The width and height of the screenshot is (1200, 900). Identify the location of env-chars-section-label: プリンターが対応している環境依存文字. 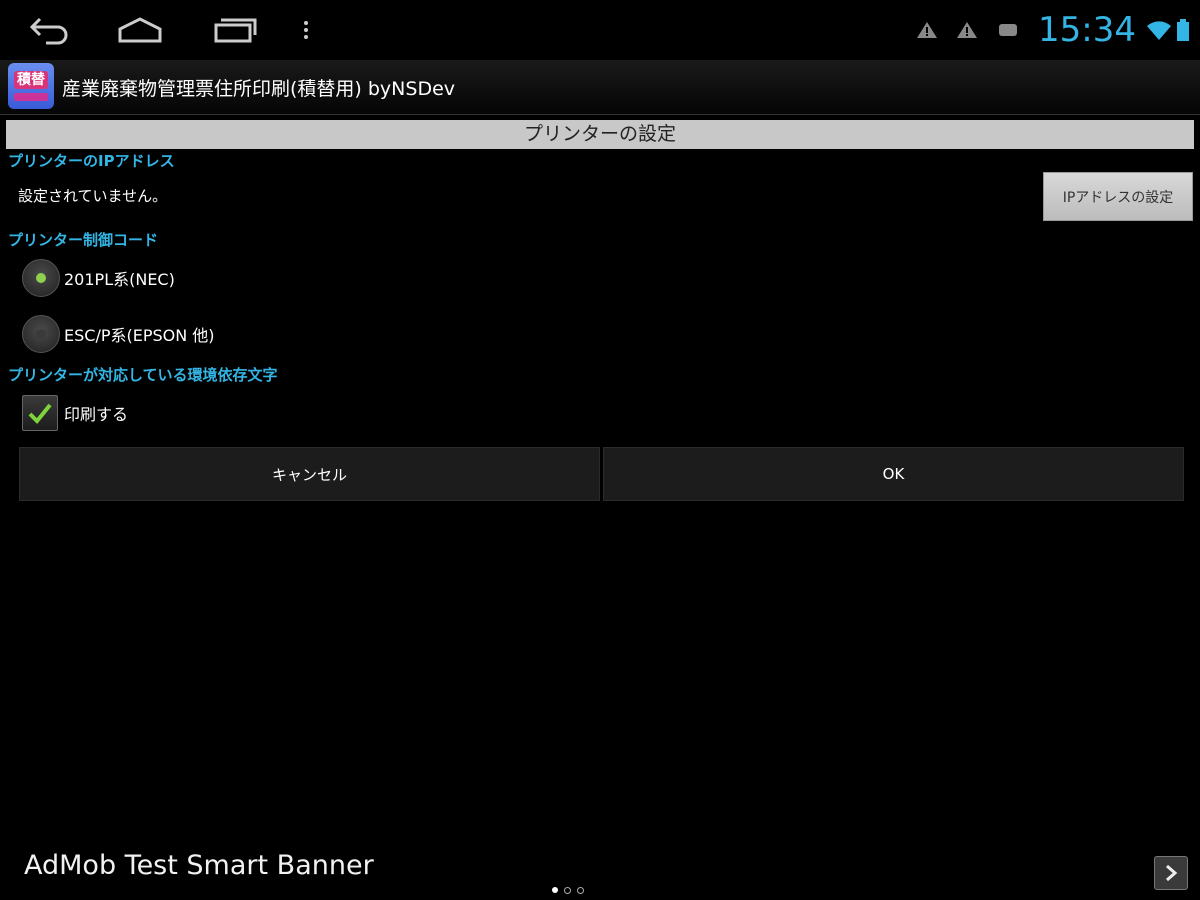
(143, 375).